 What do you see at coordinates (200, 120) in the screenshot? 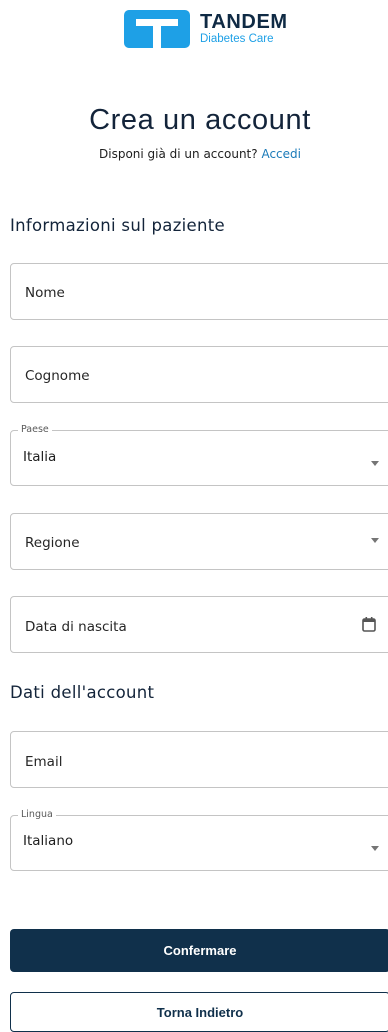
I see `page-title: Crea un account` at bounding box center [200, 120].